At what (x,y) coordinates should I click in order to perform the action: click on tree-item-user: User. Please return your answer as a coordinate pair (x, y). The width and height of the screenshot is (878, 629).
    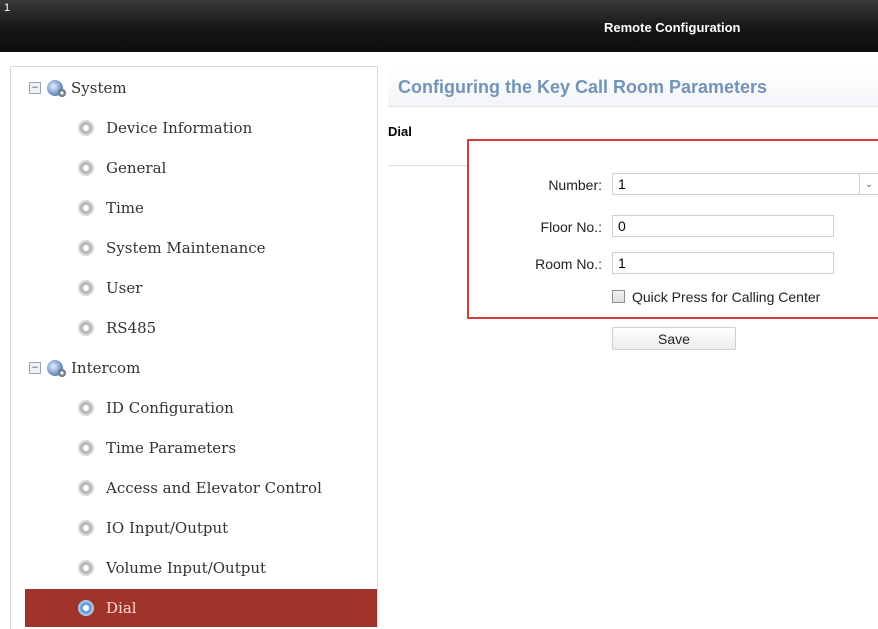
    Looking at the image, I should click on (194, 288).